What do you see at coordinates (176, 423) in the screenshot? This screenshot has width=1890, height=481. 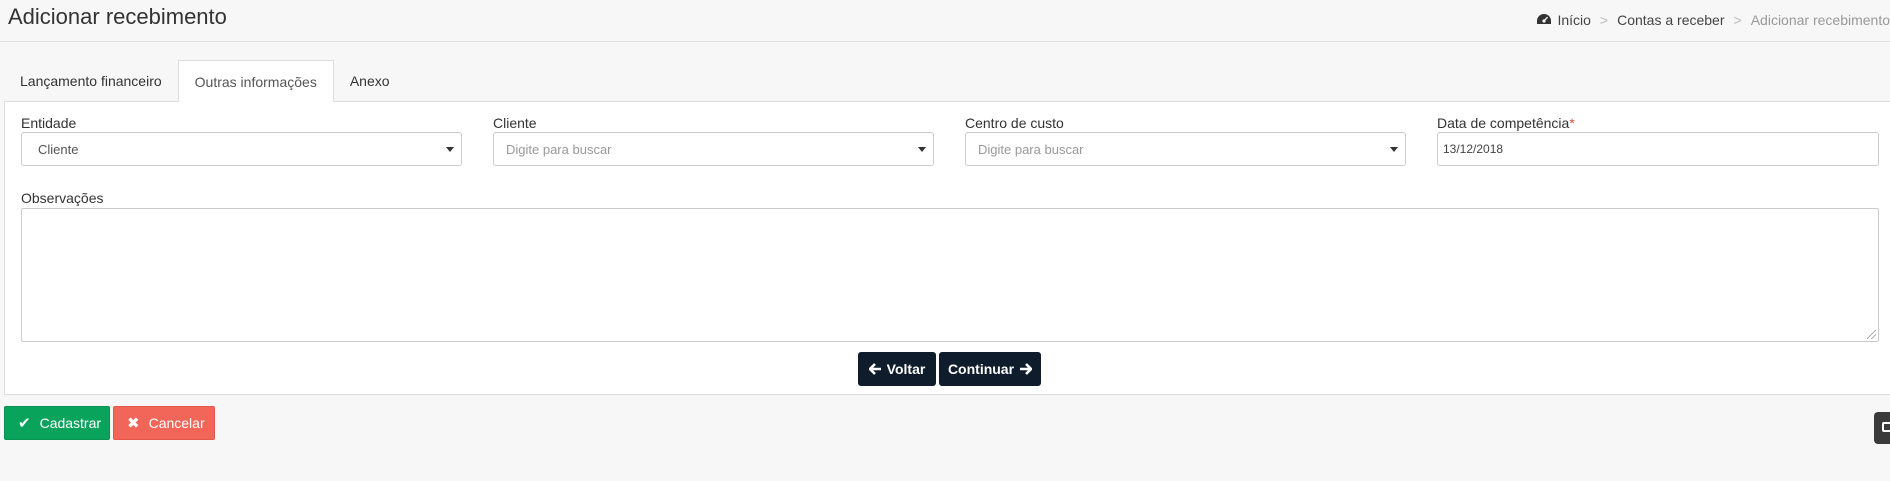 I see `cancelar-label: Cancelar` at bounding box center [176, 423].